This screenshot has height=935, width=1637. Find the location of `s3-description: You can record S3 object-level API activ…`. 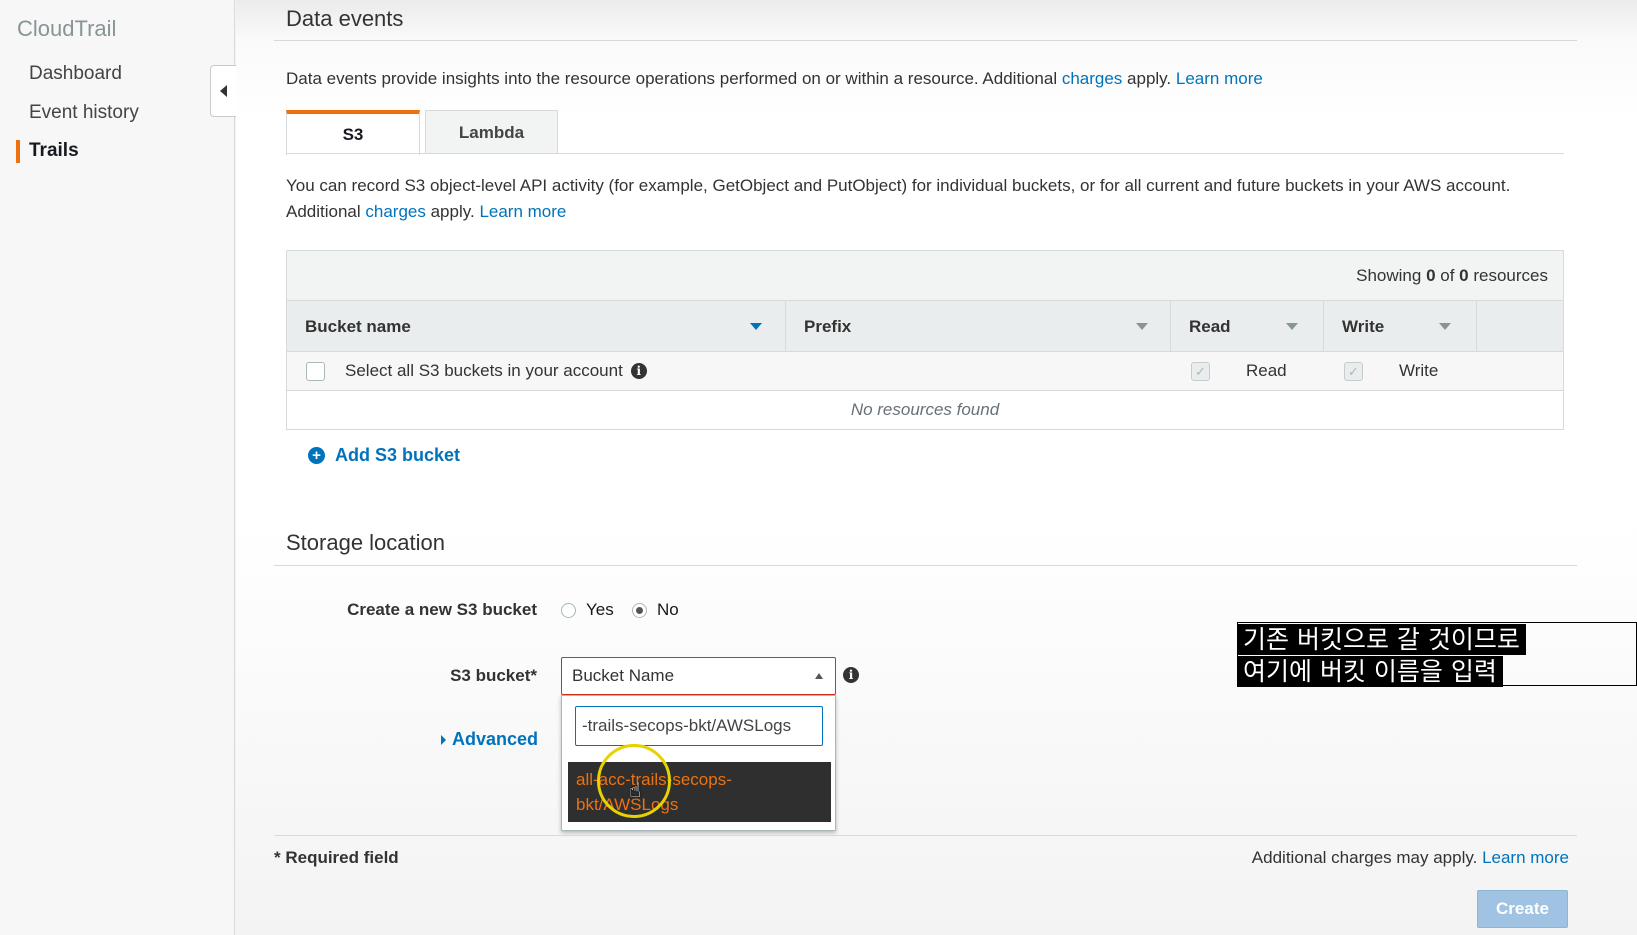

s3-description: You can record S3 object-level API activ… is located at coordinates (898, 198).